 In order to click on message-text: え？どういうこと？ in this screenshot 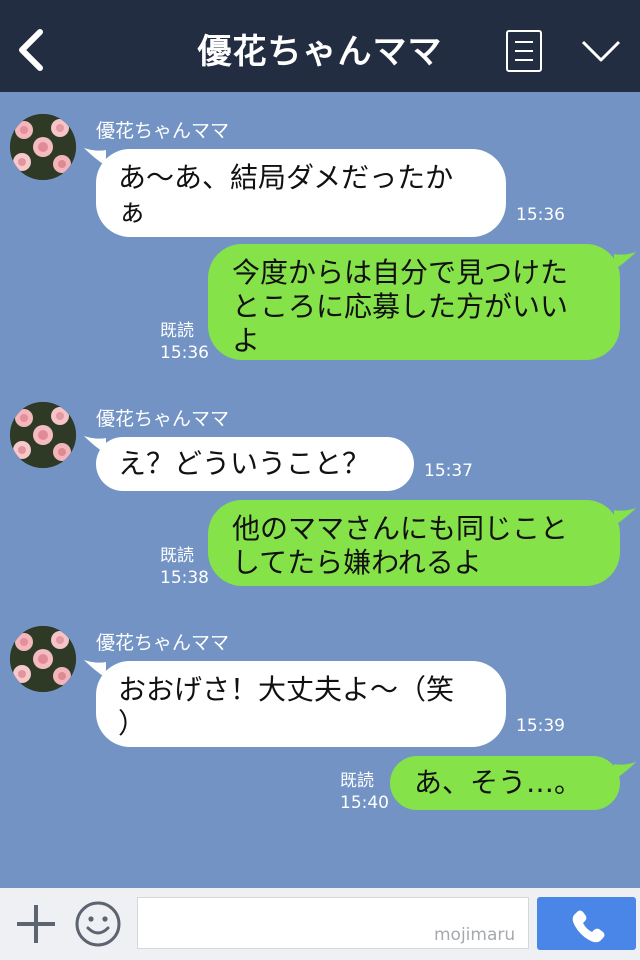, I will do `click(244, 463)`.